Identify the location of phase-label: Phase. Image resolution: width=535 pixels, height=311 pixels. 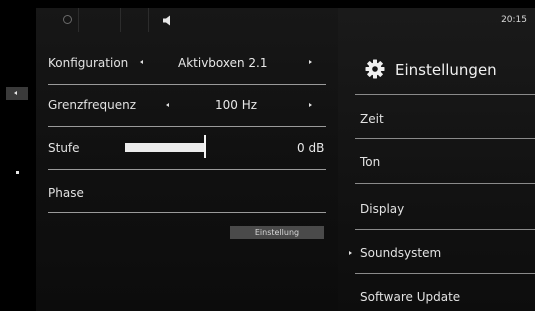
(66, 193).